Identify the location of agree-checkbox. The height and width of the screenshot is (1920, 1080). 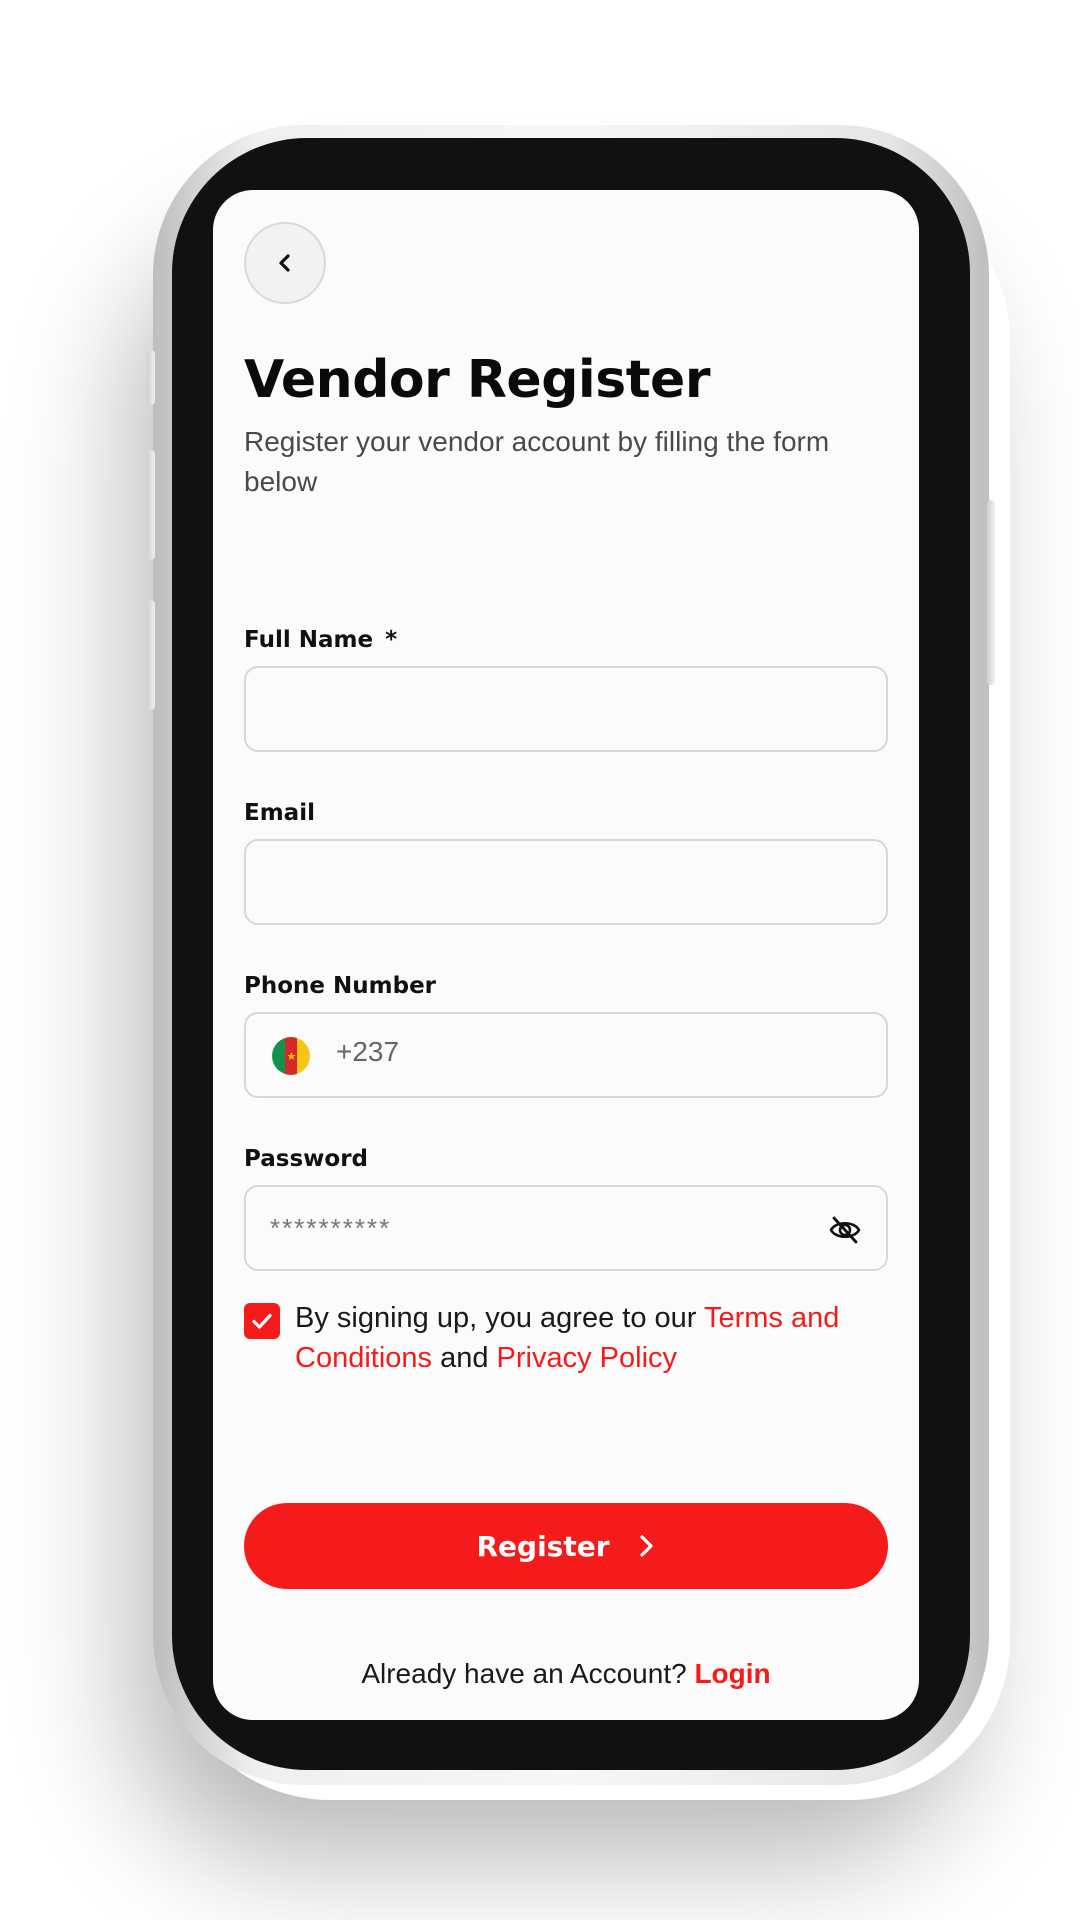
(262, 1321).